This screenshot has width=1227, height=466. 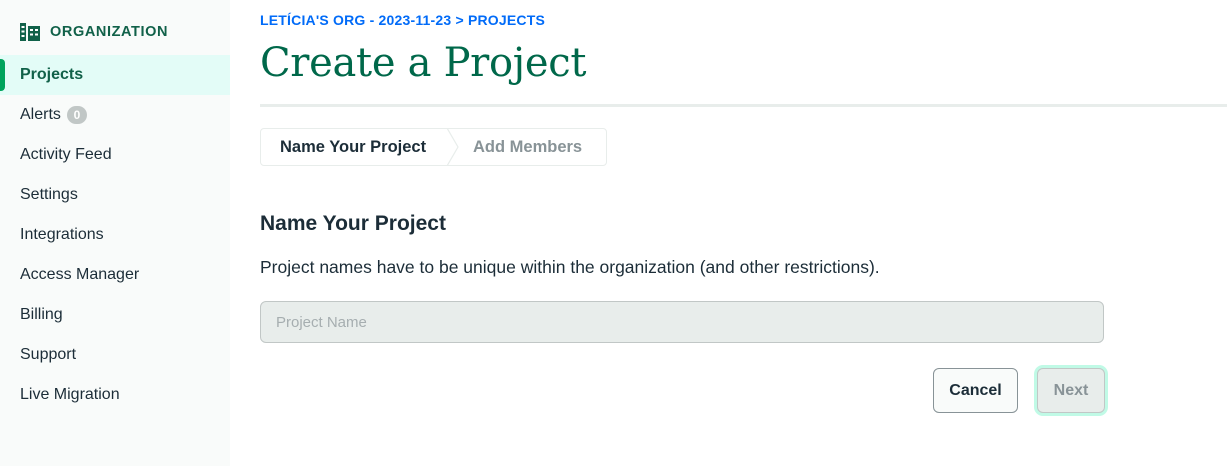 What do you see at coordinates (353, 146) in the screenshot?
I see `step-label: Name Your Project` at bounding box center [353, 146].